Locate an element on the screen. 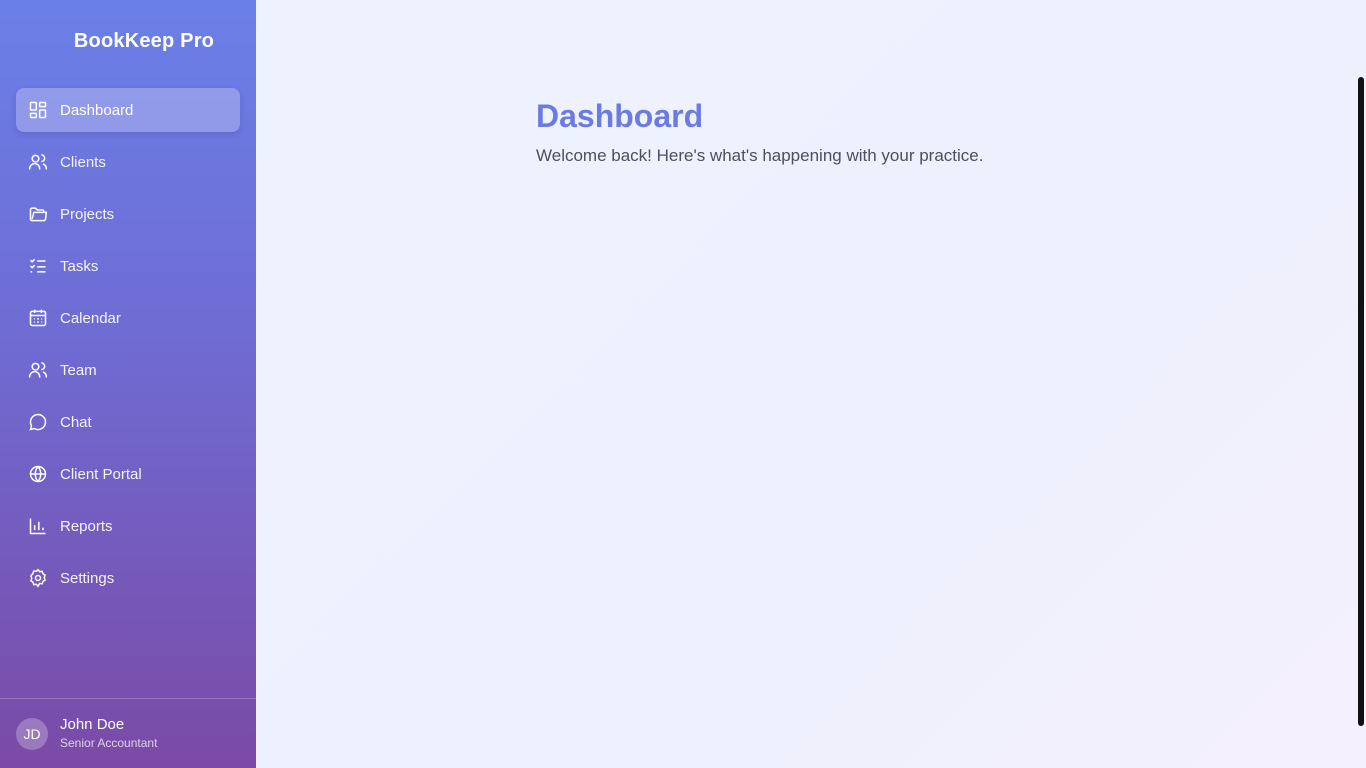 The width and height of the screenshot is (1366, 768). sidebar-item-label: Chat is located at coordinates (76, 422).